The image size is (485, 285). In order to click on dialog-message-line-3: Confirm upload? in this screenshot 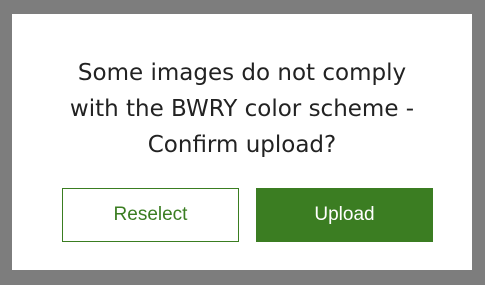, I will do `click(242, 145)`.